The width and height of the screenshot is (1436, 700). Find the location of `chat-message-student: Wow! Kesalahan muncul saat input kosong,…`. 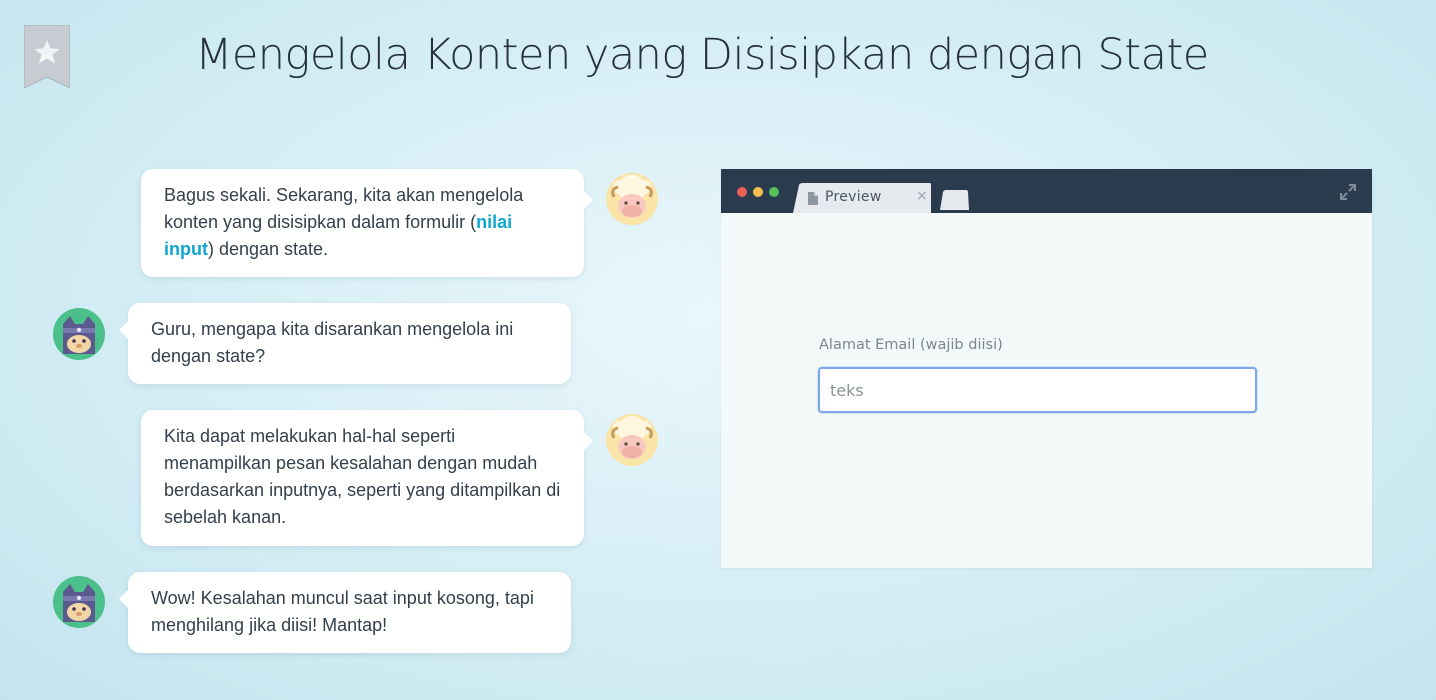

chat-message-student: Wow! Kesalahan muncul saat input kosong,… is located at coordinates (345, 612).